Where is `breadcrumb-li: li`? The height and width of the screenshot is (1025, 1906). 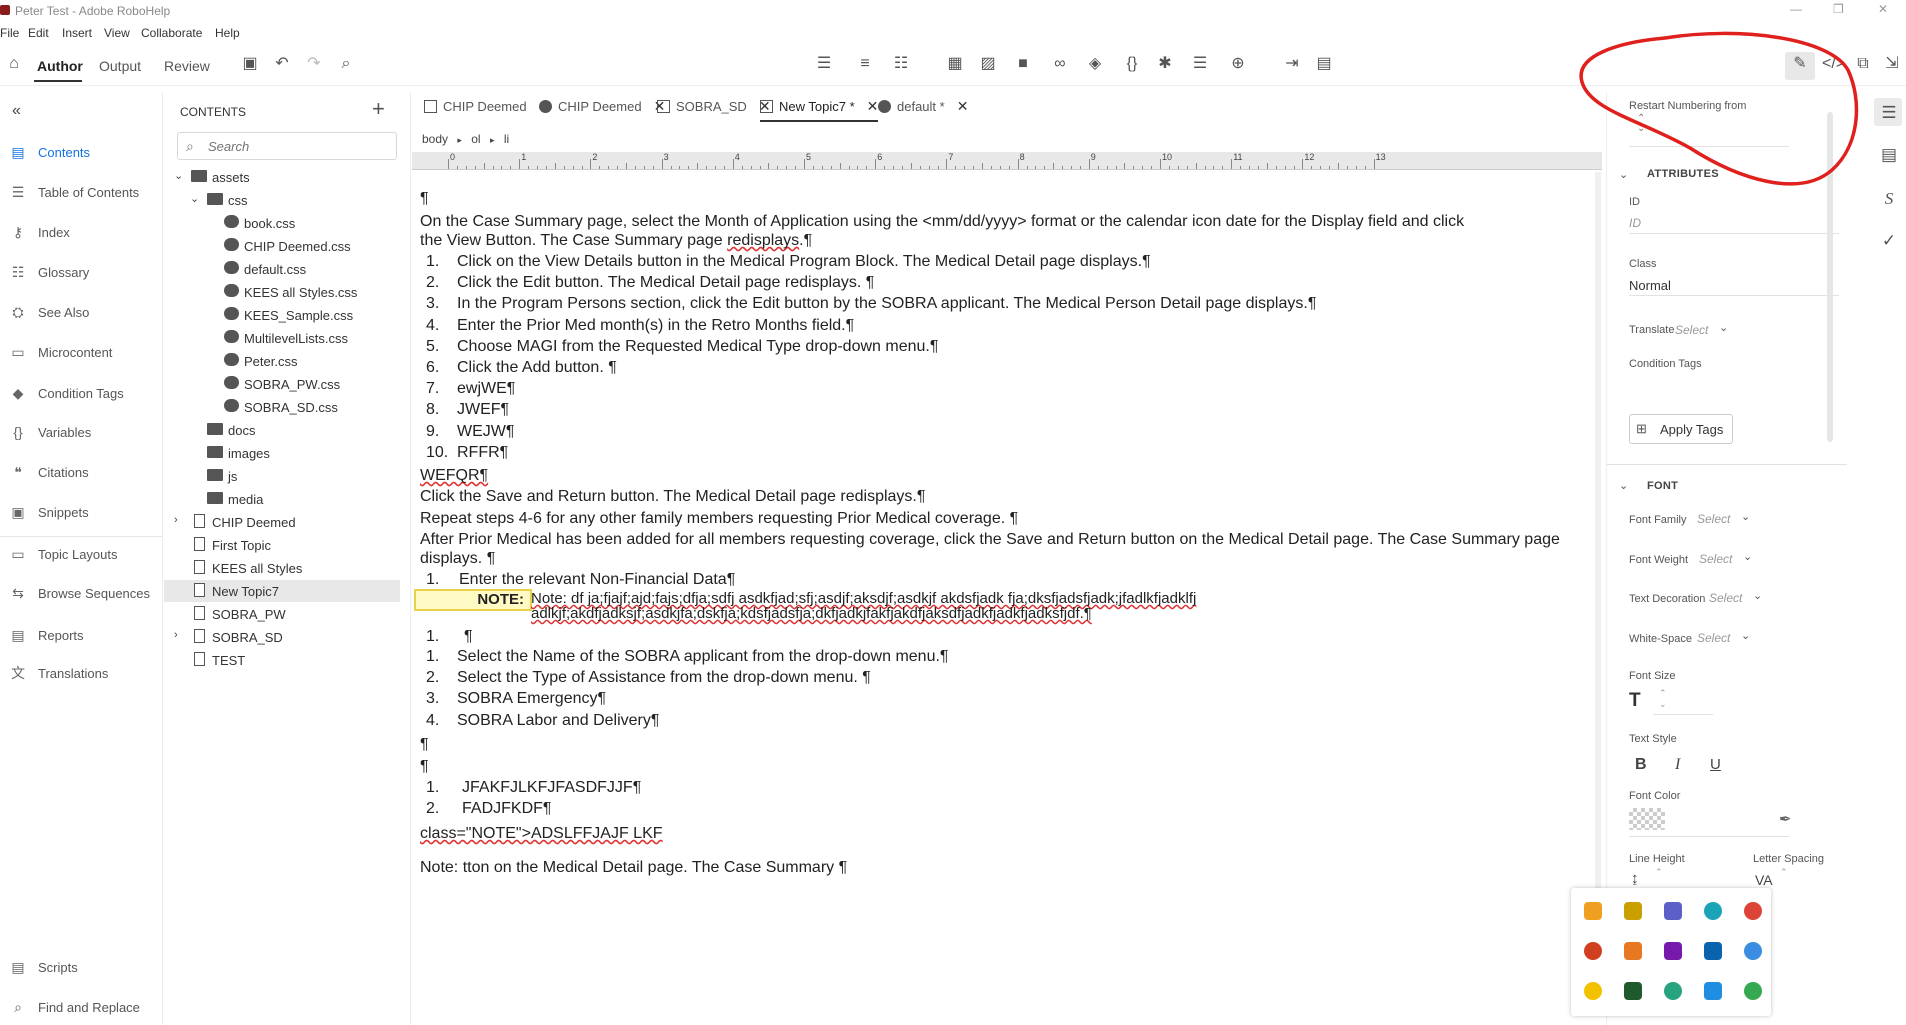 breadcrumb-li: li is located at coordinates (506, 139).